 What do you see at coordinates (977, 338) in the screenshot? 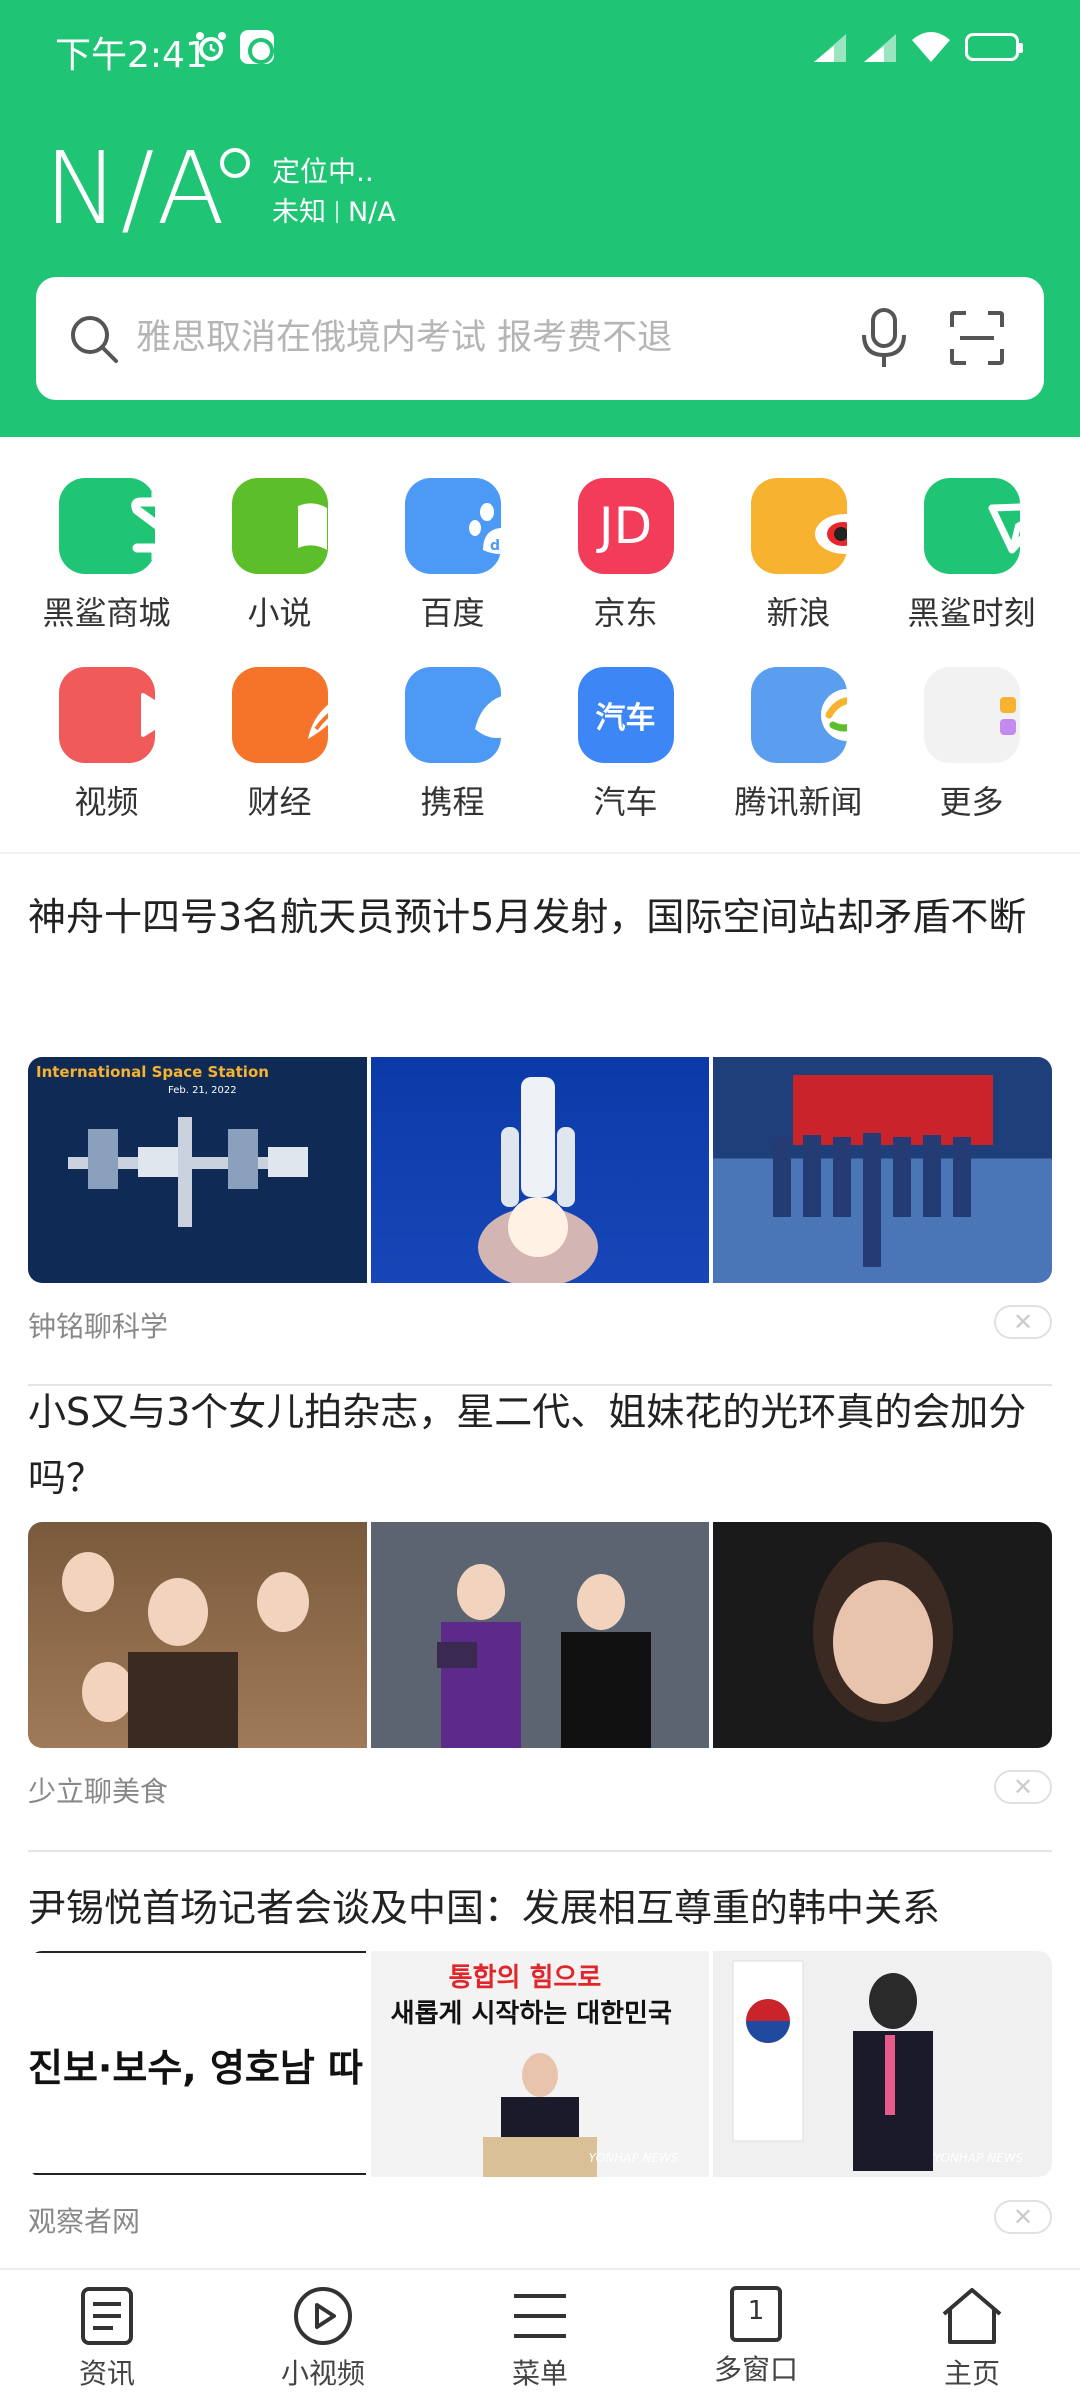
I see `scan-icon` at bounding box center [977, 338].